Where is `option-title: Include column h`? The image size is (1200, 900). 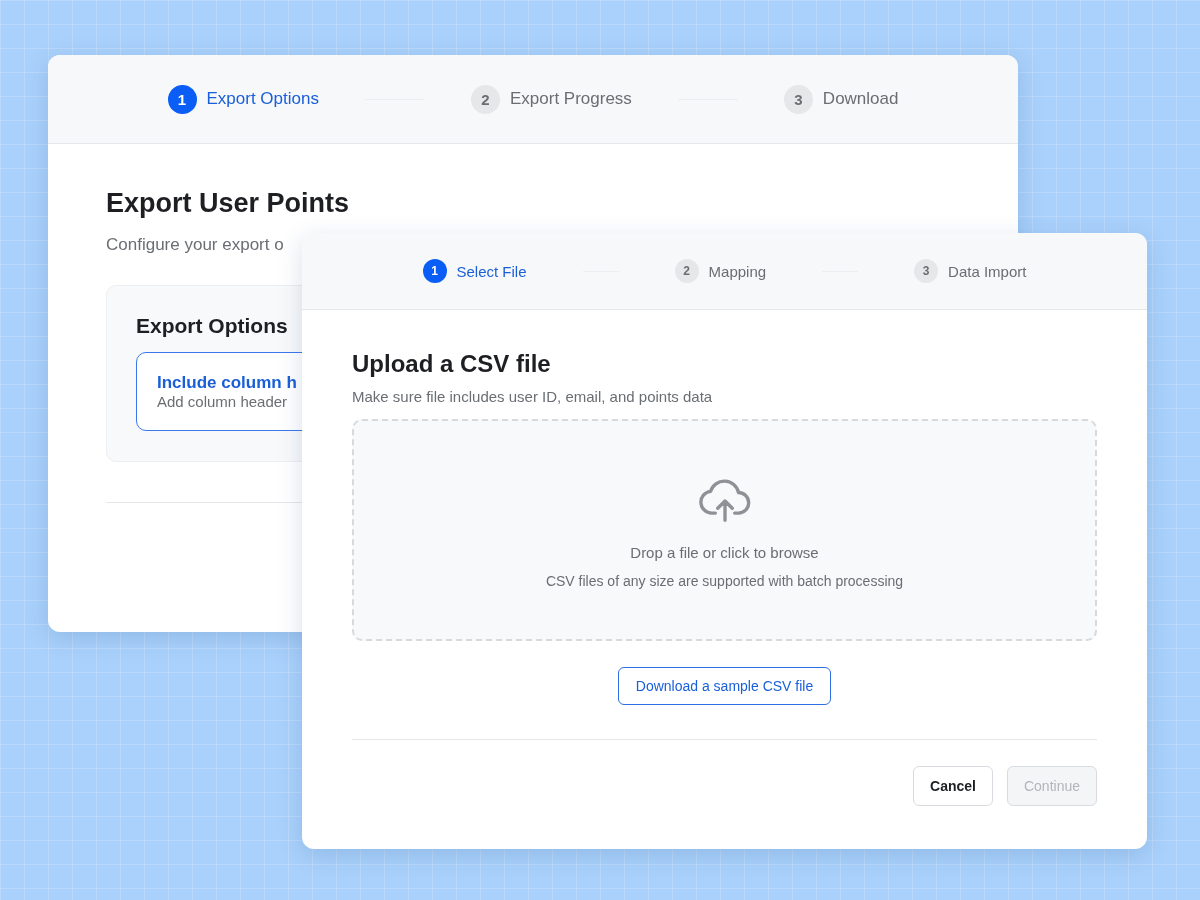 option-title: Include column h is located at coordinates (227, 383).